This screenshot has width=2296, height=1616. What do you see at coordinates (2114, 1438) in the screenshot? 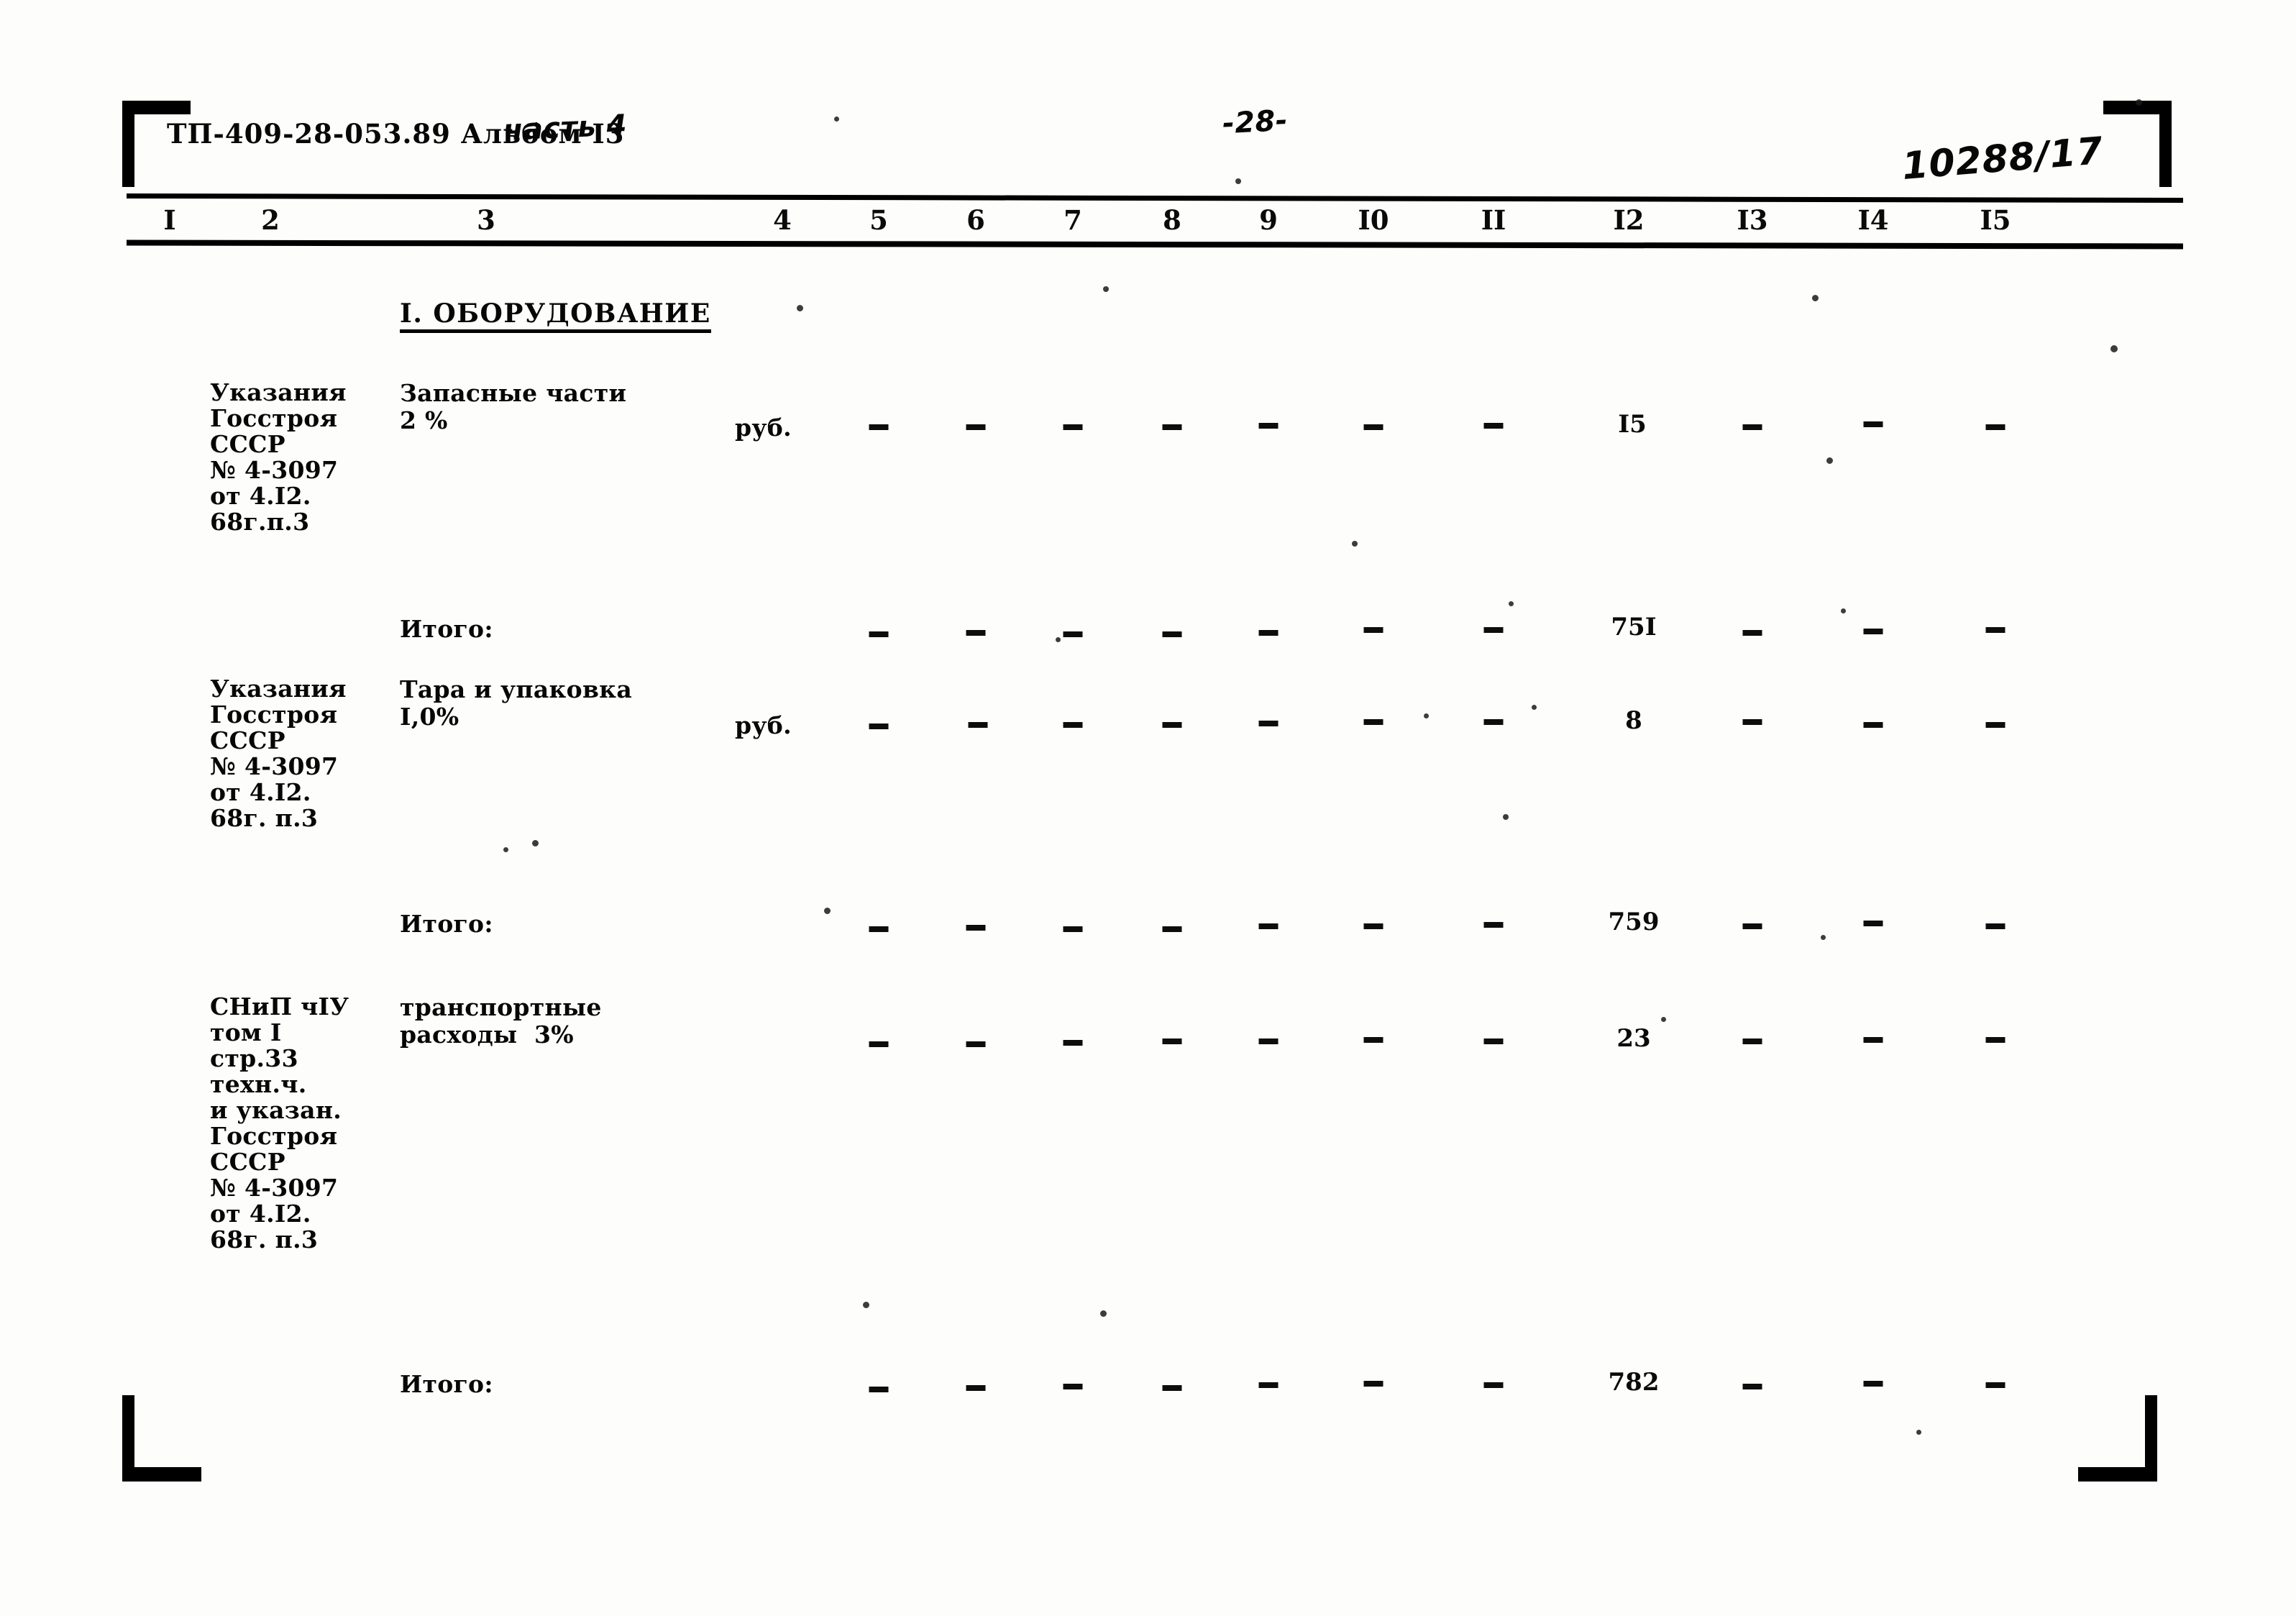
I see `registration-mark-bottom-right` at bounding box center [2114, 1438].